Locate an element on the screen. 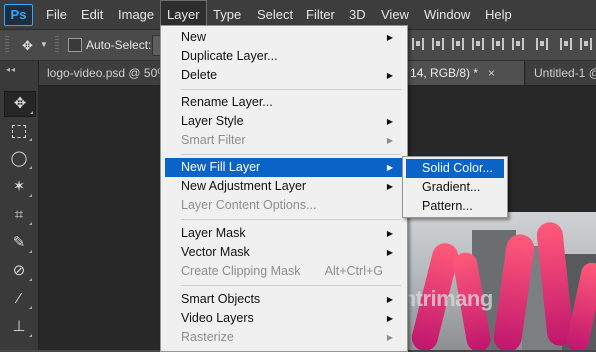  menu-item-new-adjustment-layer: New Adjustment Layer ▶ is located at coordinates (284, 186).